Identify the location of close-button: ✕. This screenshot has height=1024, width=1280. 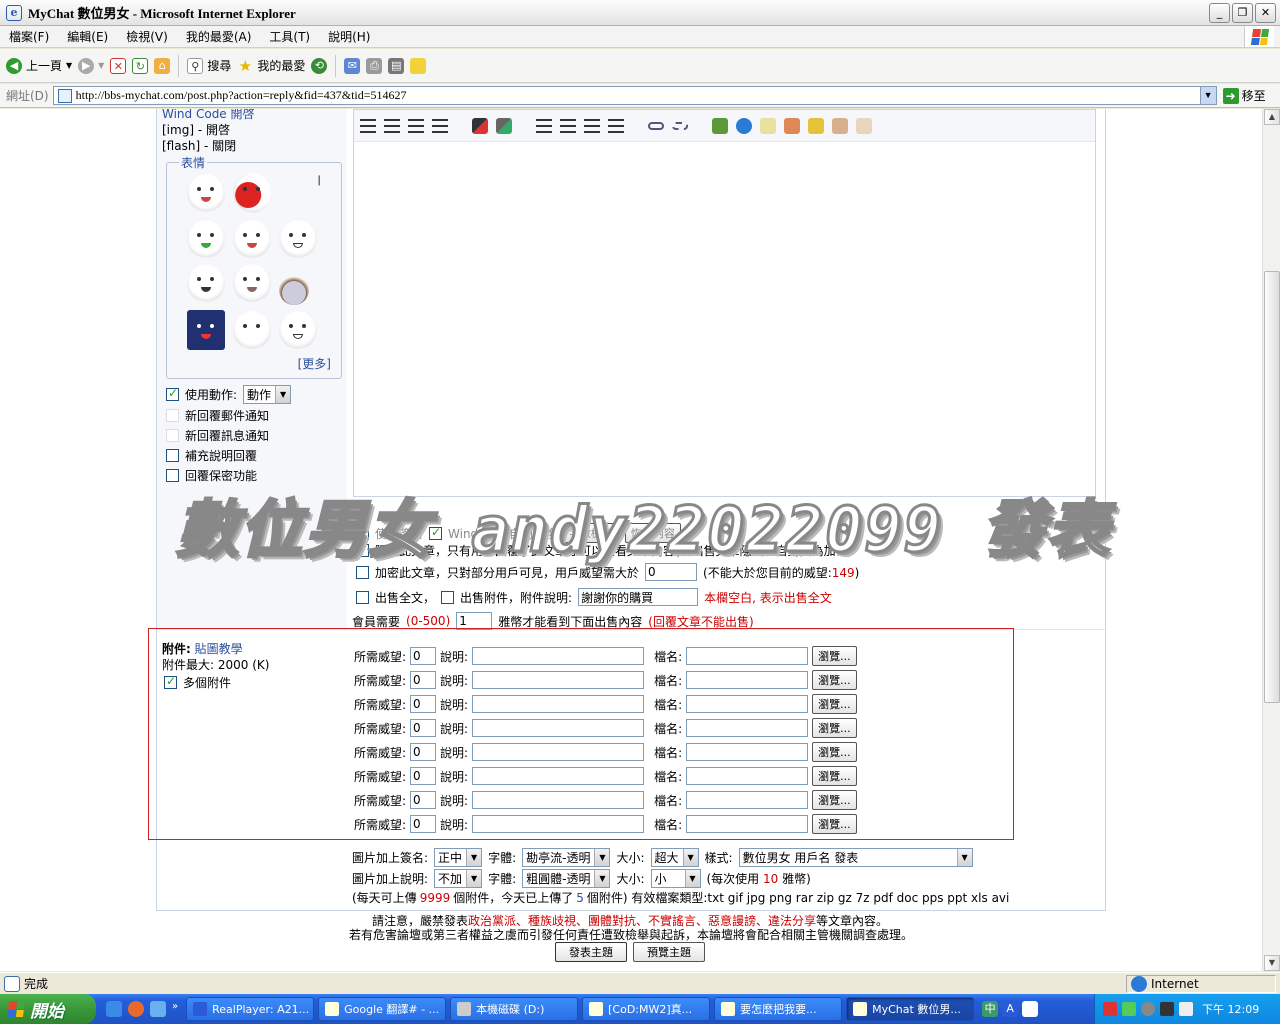
(1265, 13).